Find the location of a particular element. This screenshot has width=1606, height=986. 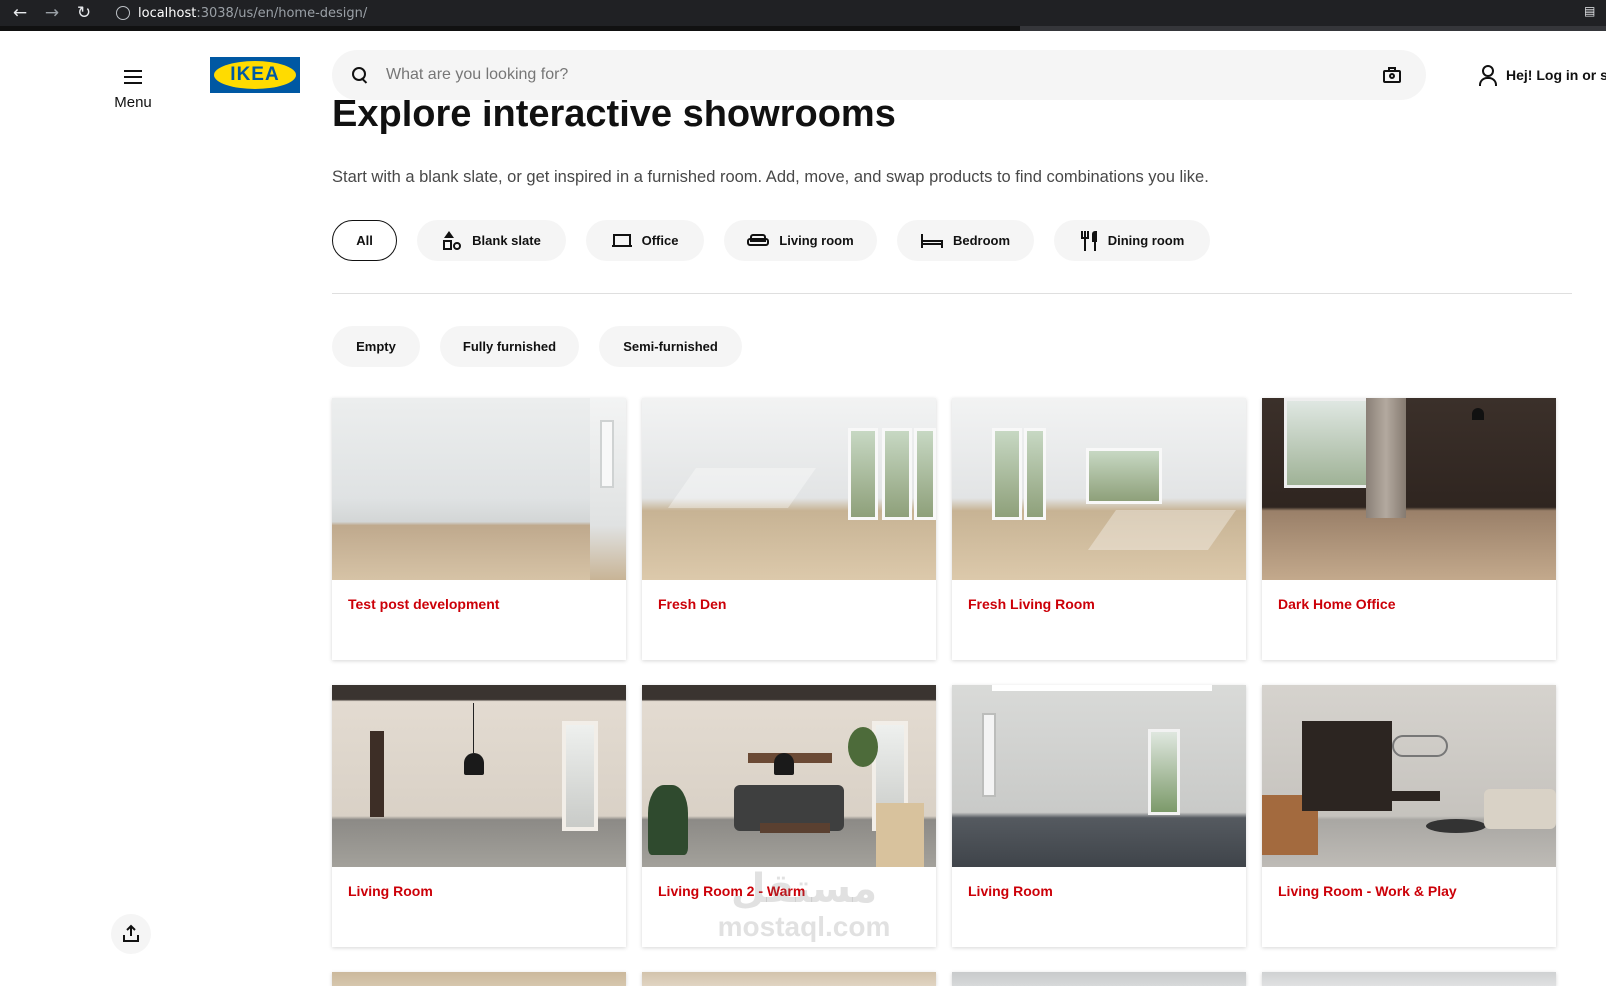

search-bar is located at coordinates (879, 75).